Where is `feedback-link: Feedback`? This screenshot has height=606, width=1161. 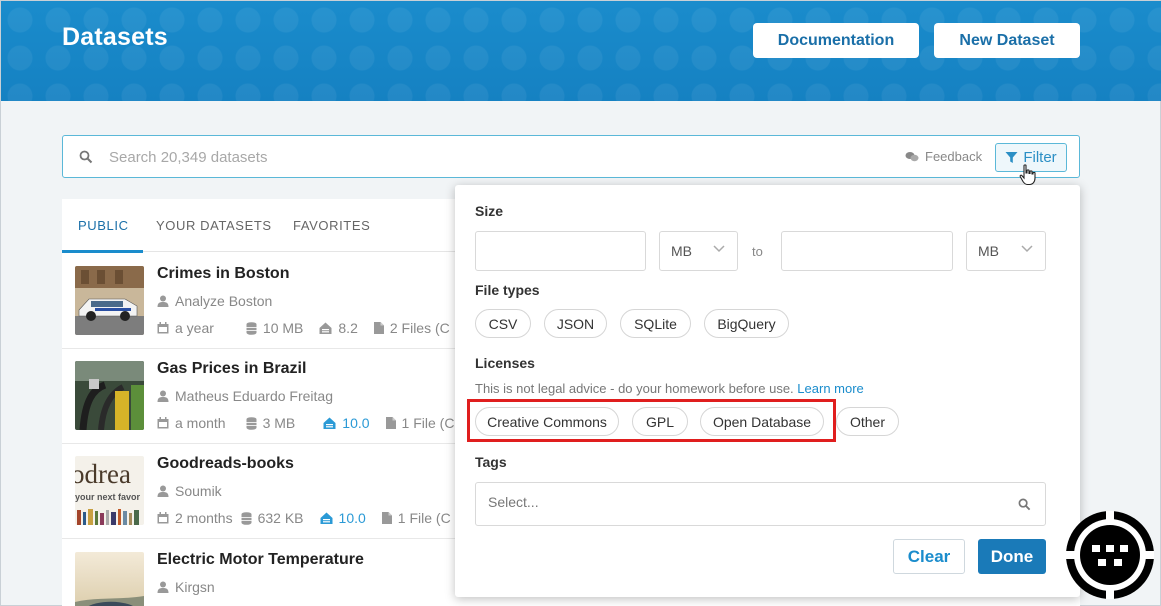 feedback-link: Feedback is located at coordinates (943, 156).